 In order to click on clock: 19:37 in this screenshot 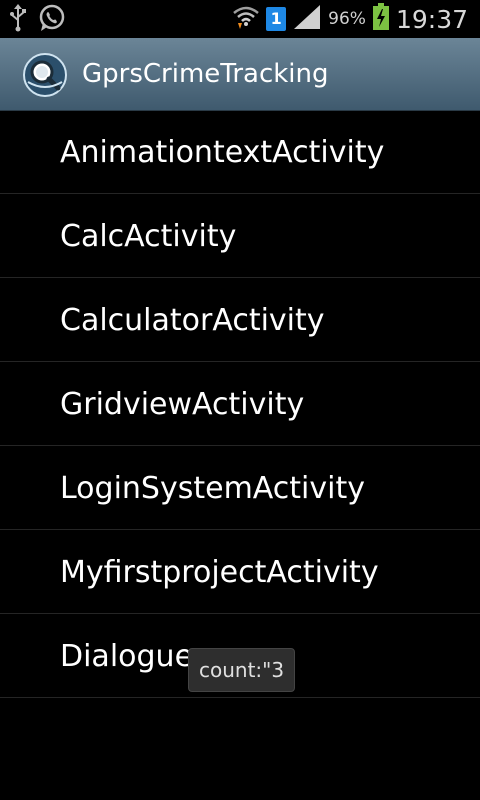, I will do `click(431, 19)`.